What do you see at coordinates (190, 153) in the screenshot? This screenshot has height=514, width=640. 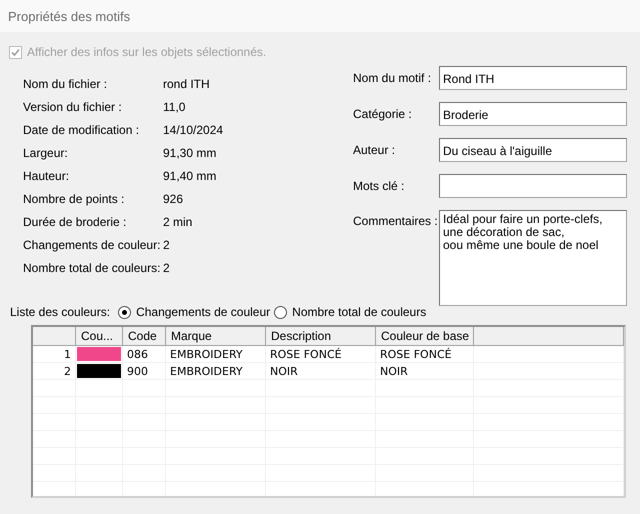 I see `info-value: 91,30 mm` at bounding box center [190, 153].